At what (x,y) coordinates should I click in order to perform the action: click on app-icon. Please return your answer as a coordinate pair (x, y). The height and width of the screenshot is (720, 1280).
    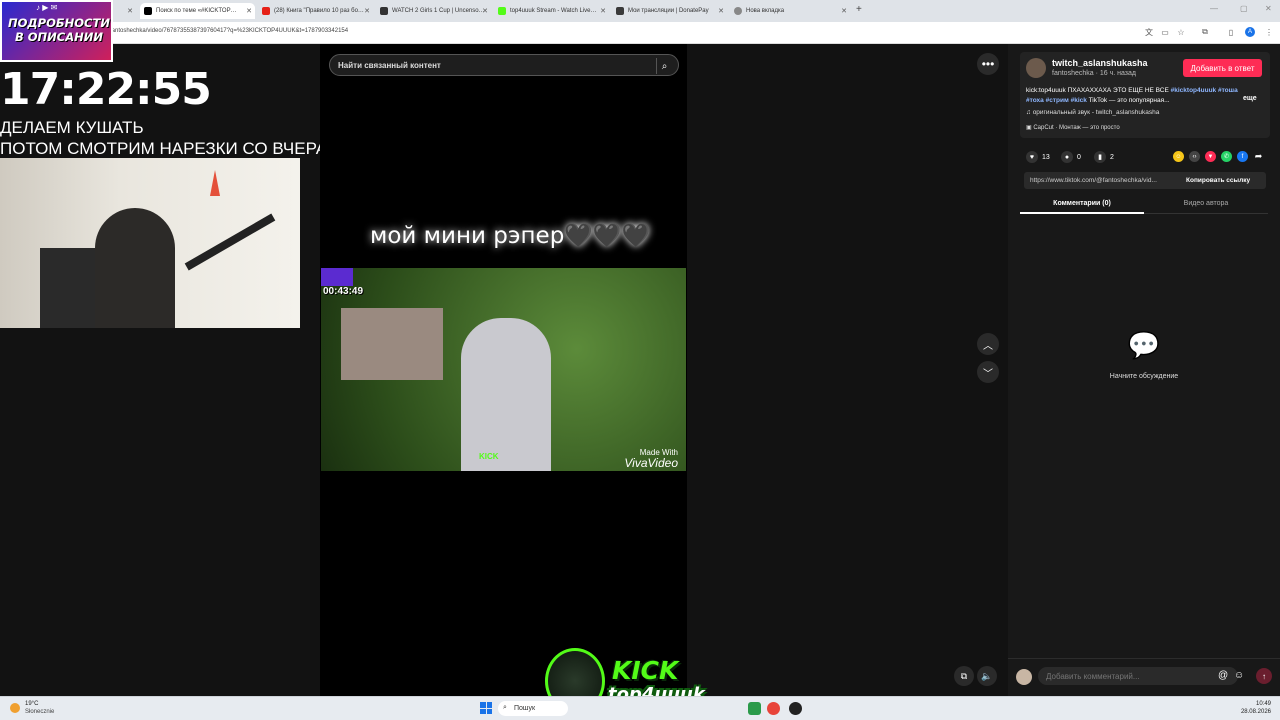
    Looking at the image, I should click on (754, 708).